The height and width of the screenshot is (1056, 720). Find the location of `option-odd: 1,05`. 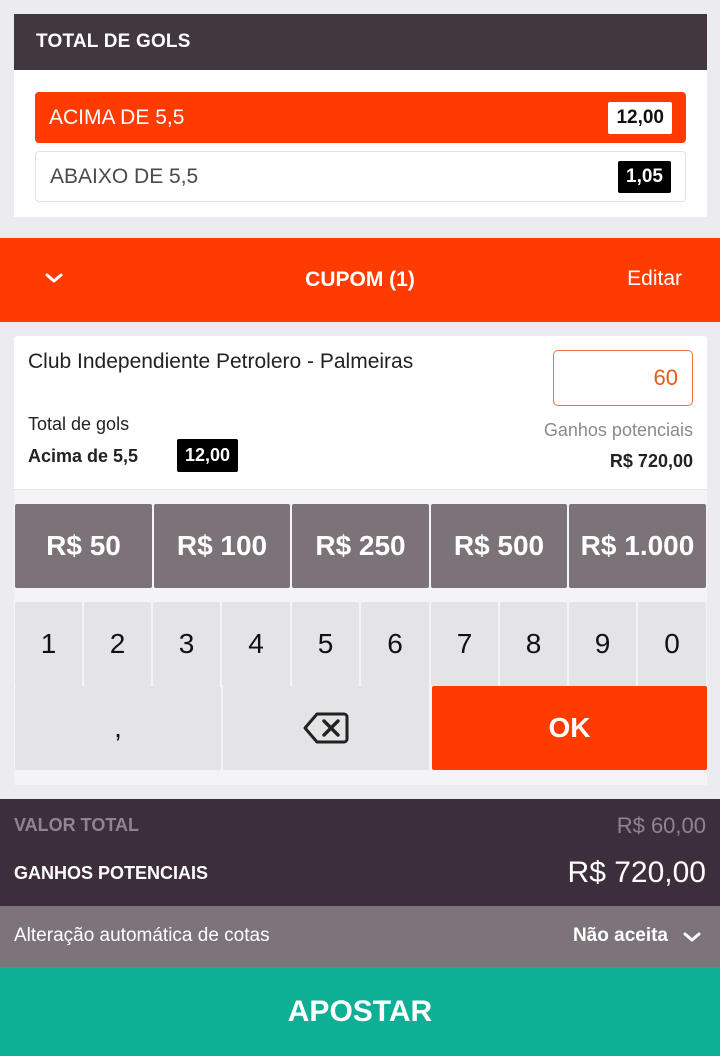

option-odd: 1,05 is located at coordinates (644, 176).